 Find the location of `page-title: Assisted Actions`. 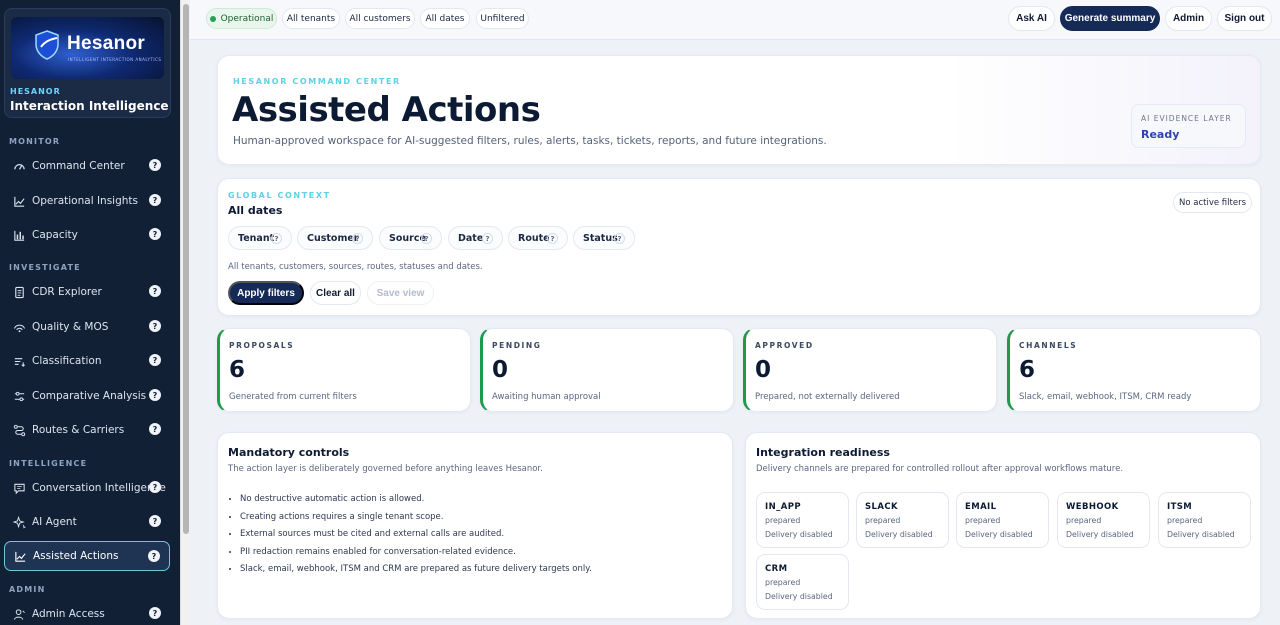

page-title: Assisted Actions is located at coordinates (386, 110).